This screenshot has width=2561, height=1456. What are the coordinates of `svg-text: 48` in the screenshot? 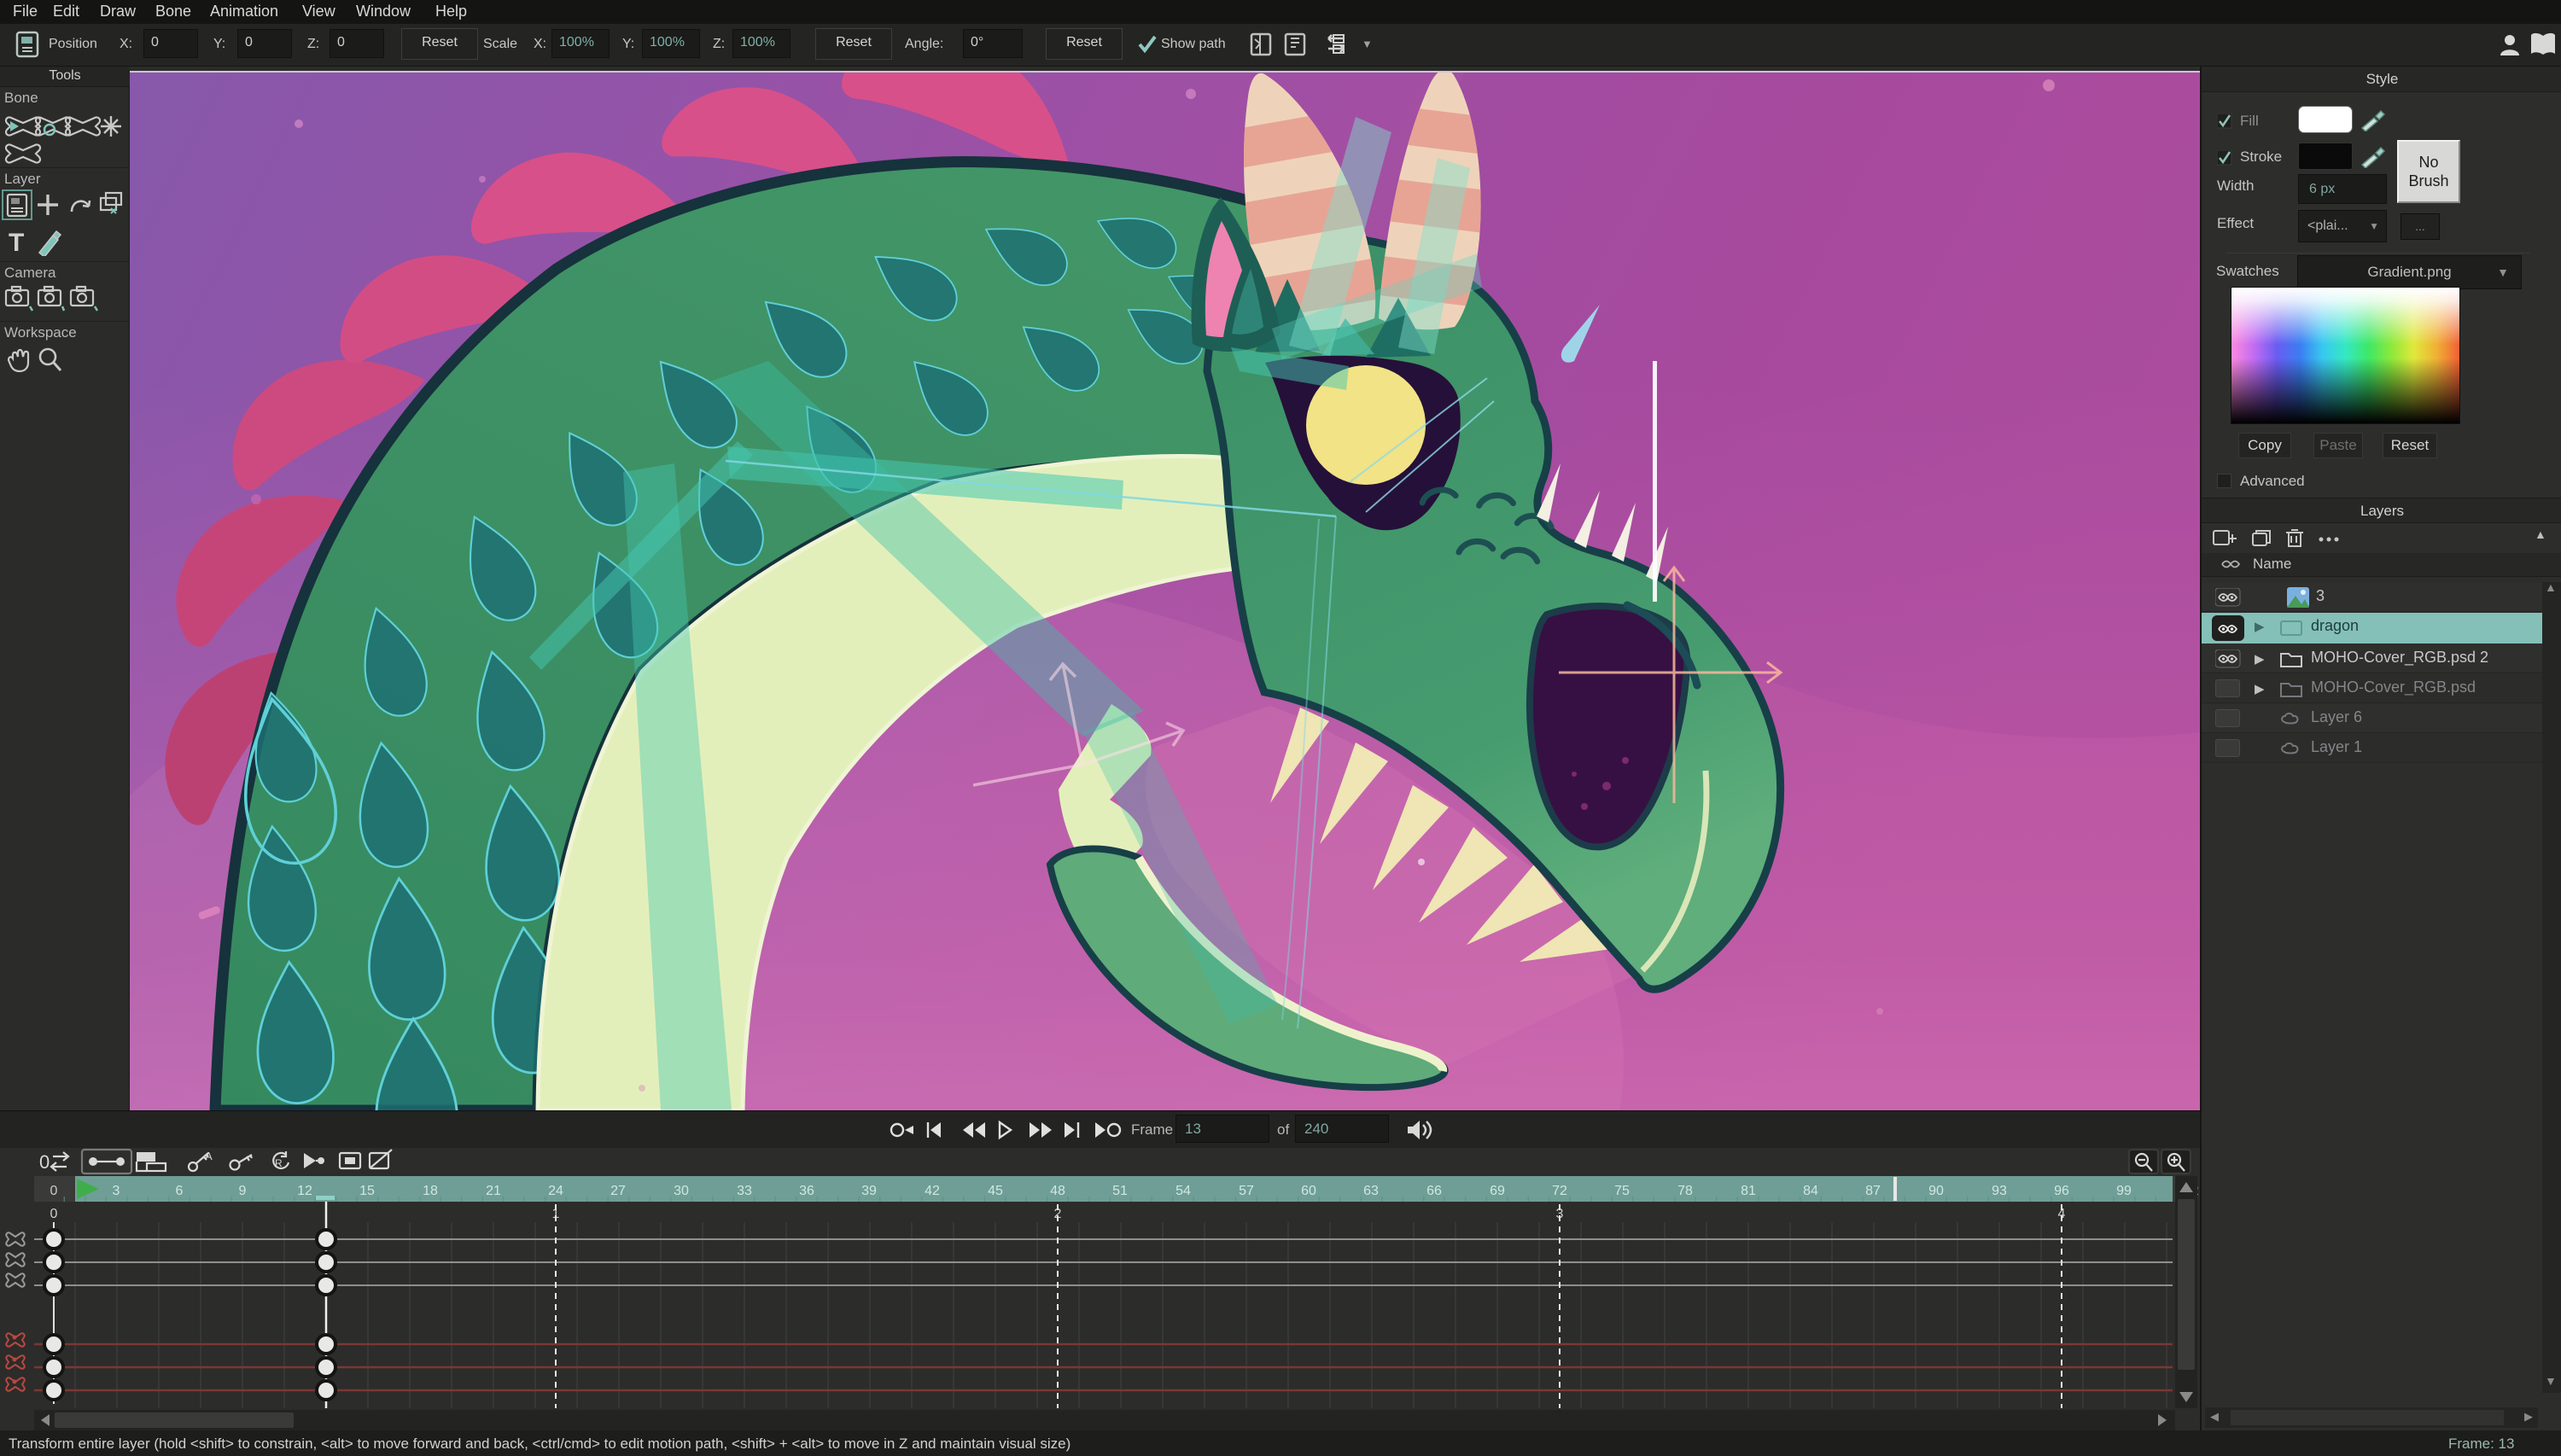 It's located at (1057, 1191).